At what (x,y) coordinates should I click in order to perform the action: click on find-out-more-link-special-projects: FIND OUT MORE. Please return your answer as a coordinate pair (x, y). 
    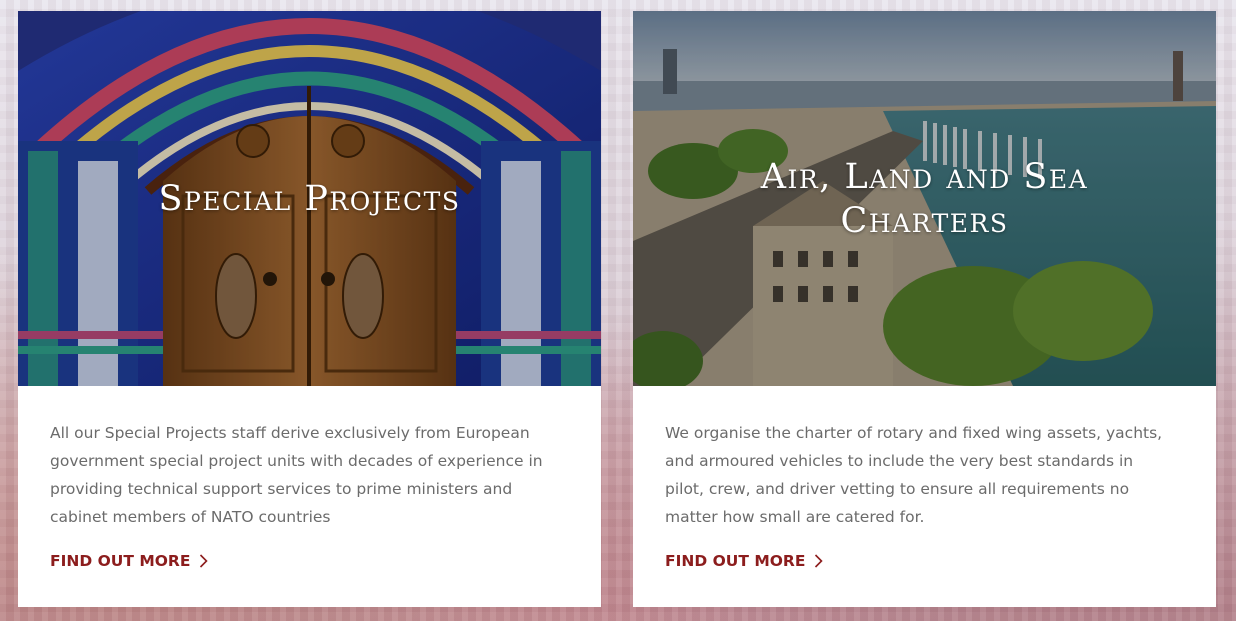
    Looking at the image, I should click on (129, 561).